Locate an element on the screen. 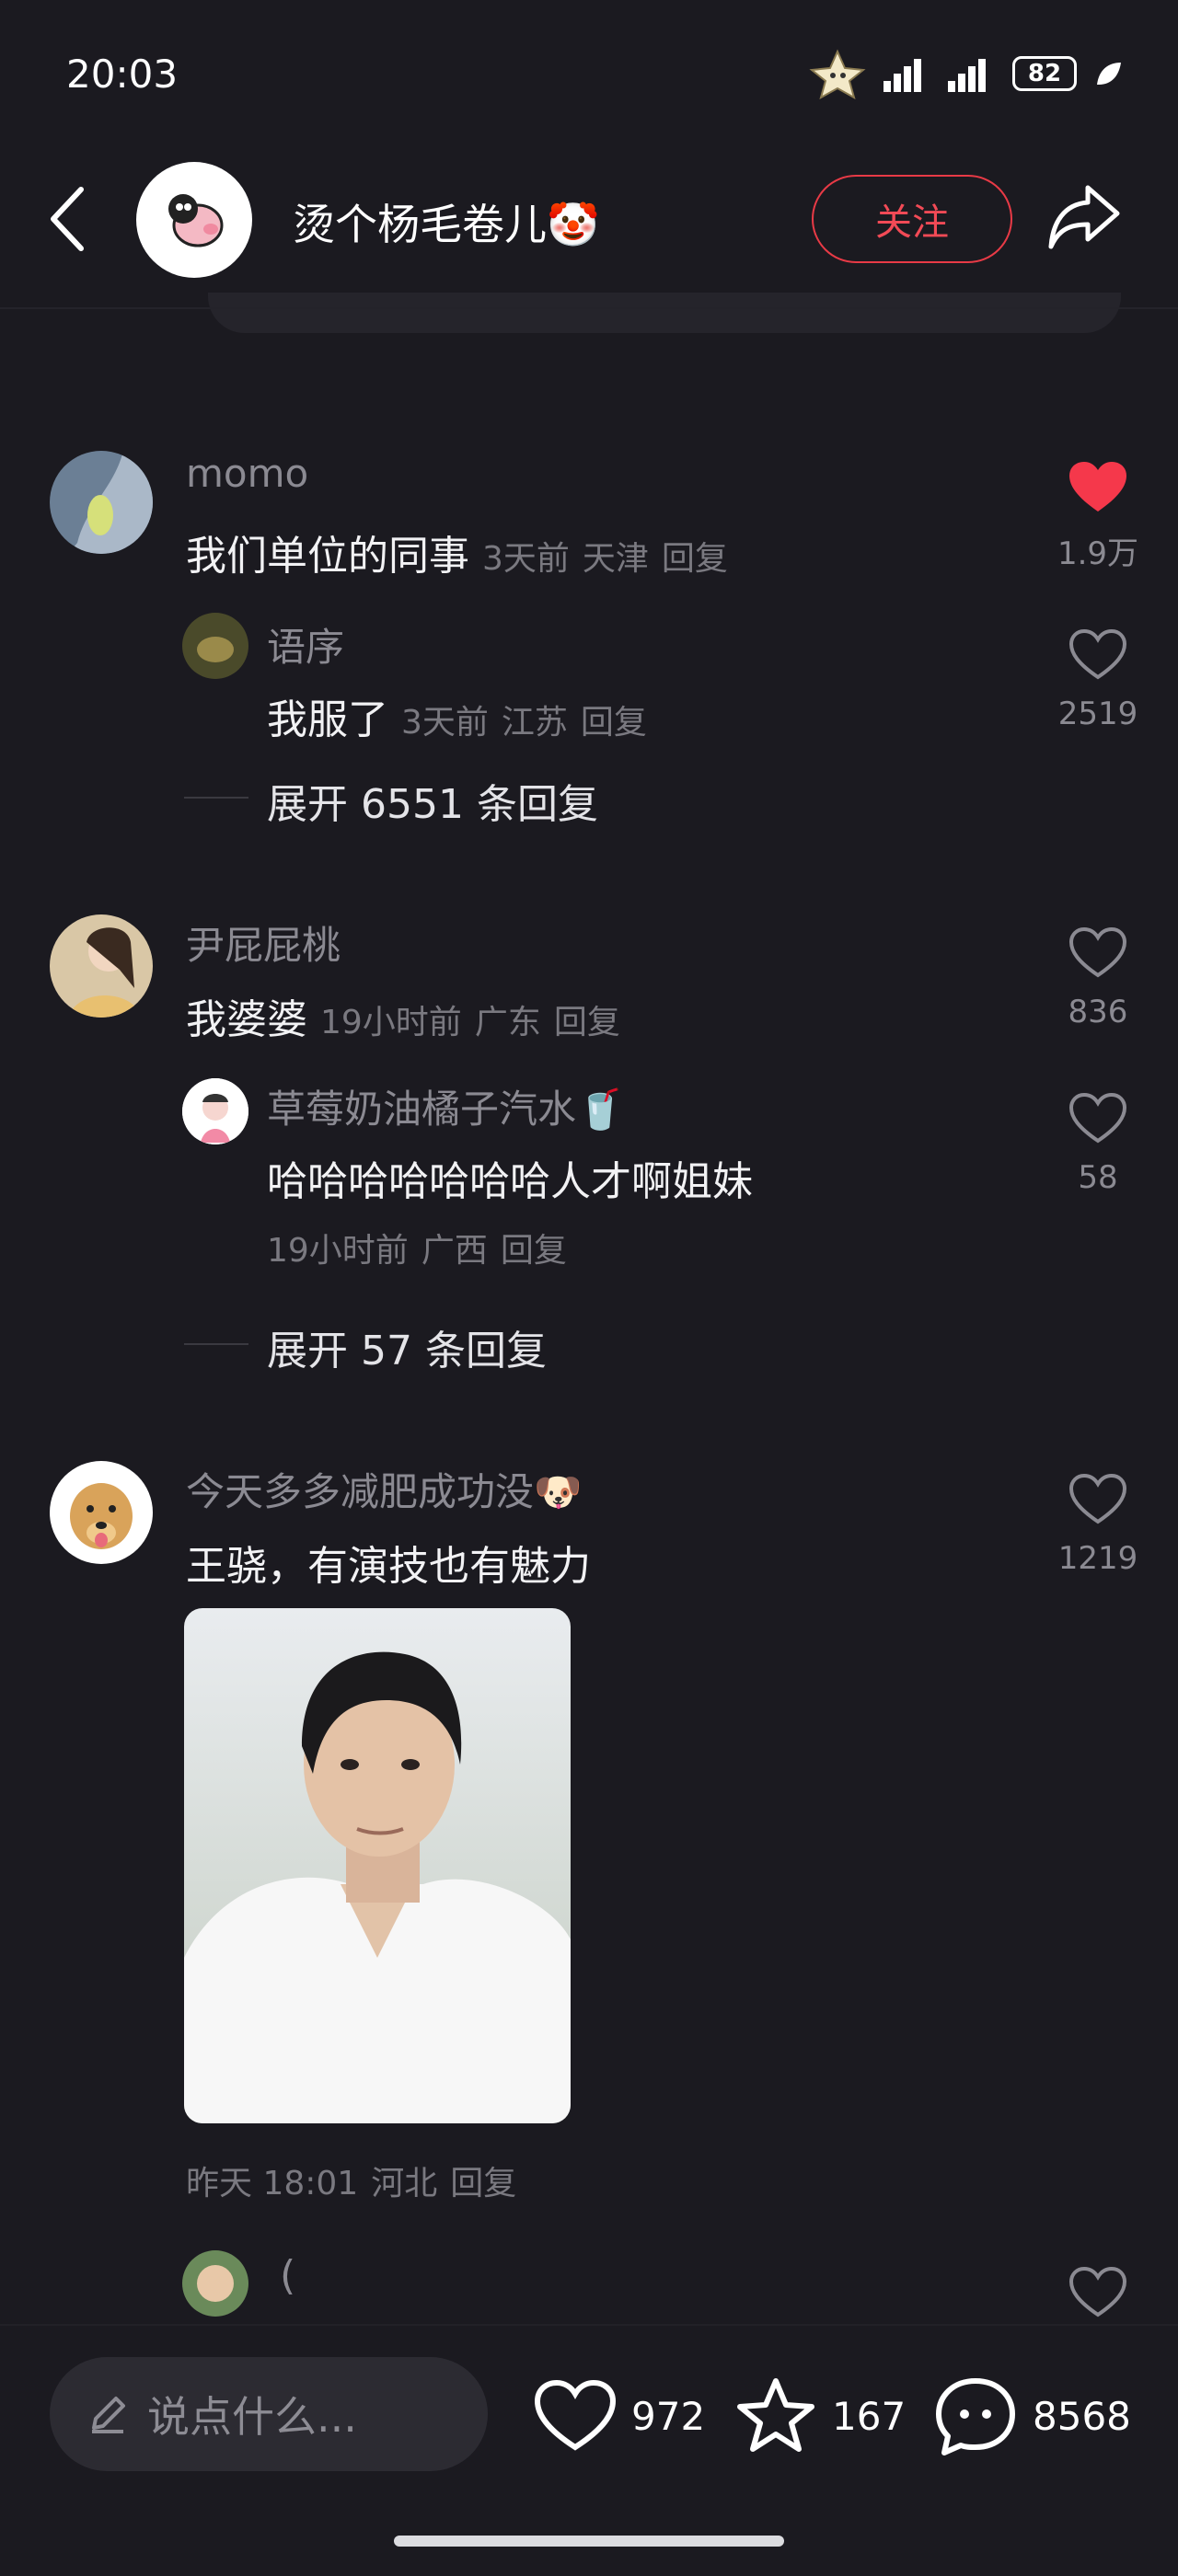 The height and width of the screenshot is (2576, 1178). comment-image is located at coordinates (377, 1865).